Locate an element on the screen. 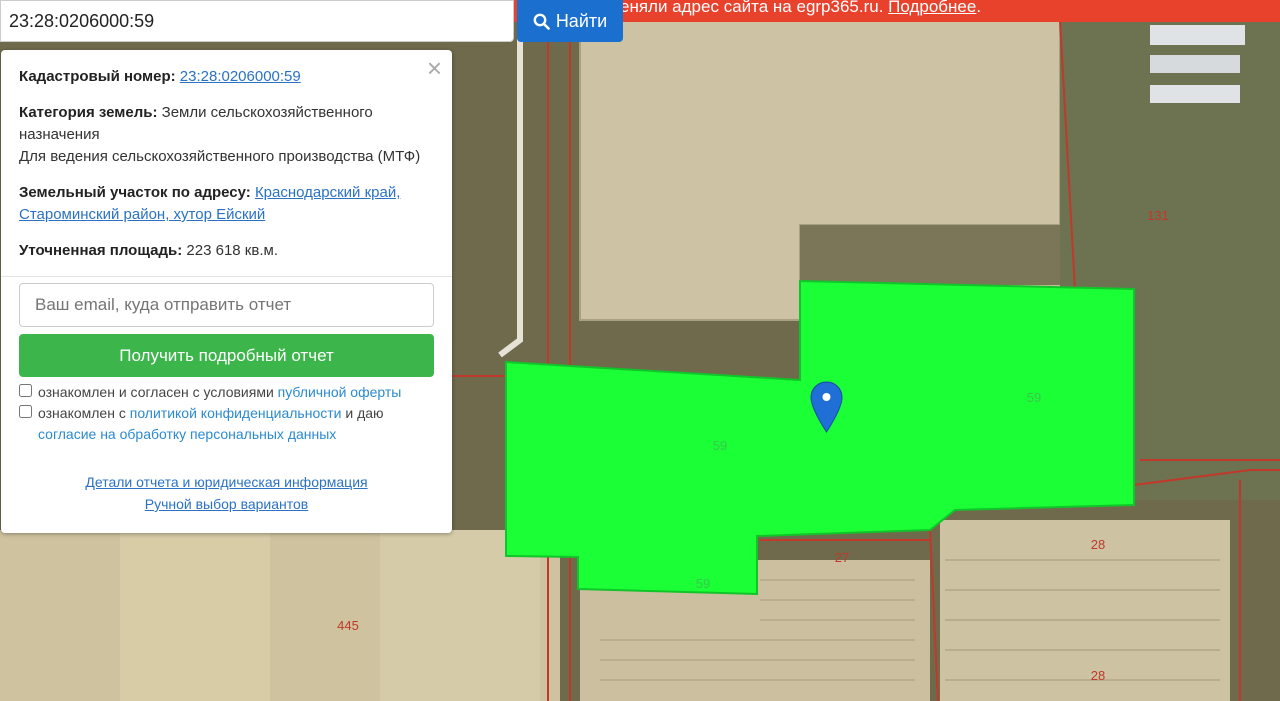 This screenshot has width=1280, height=701. area-value: 223 618 кв.м. is located at coordinates (232, 250).